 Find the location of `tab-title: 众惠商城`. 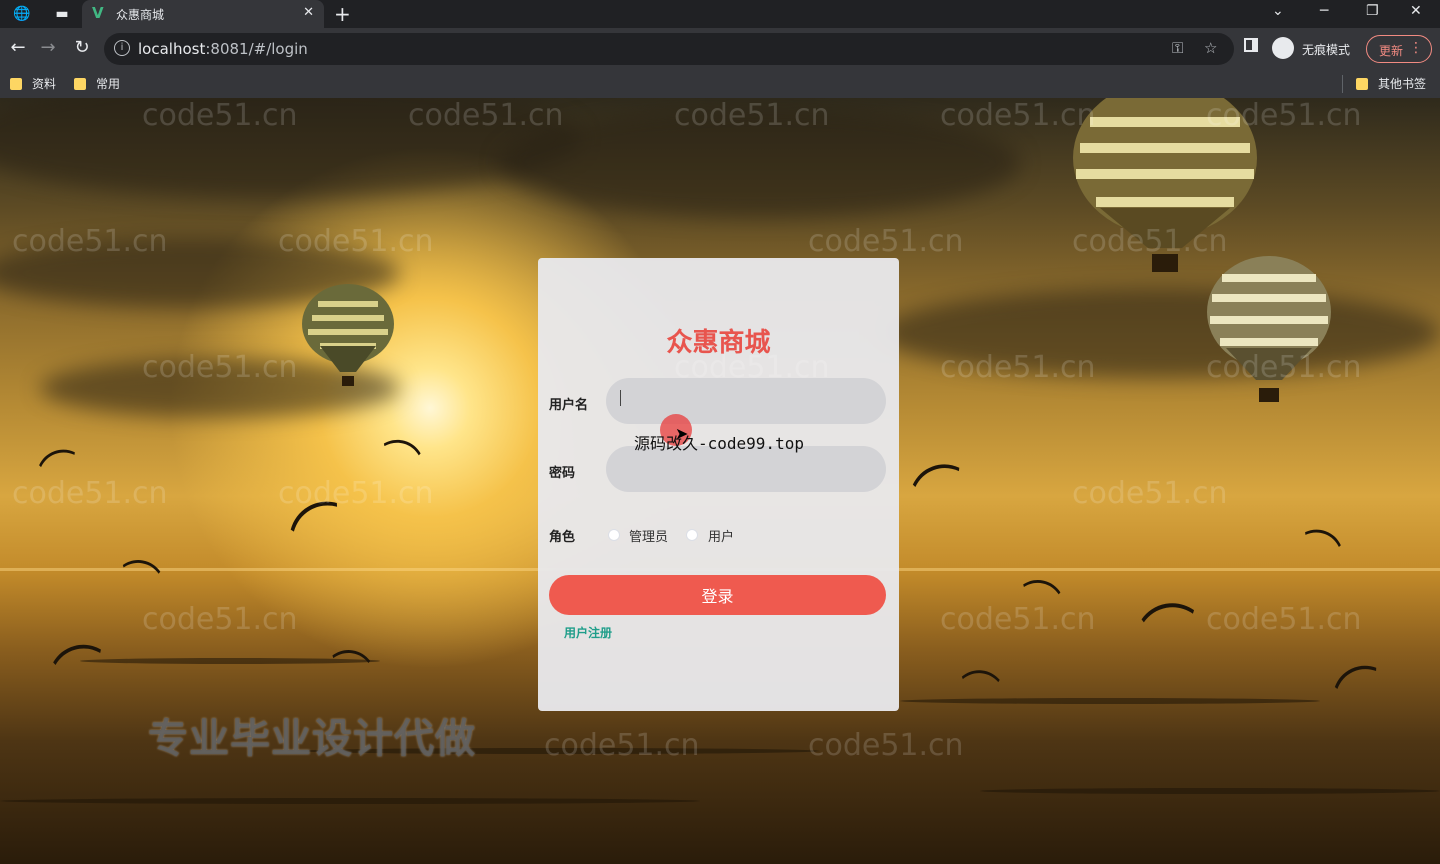

tab-title: 众惠商城 is located at coordinates (140, 15).